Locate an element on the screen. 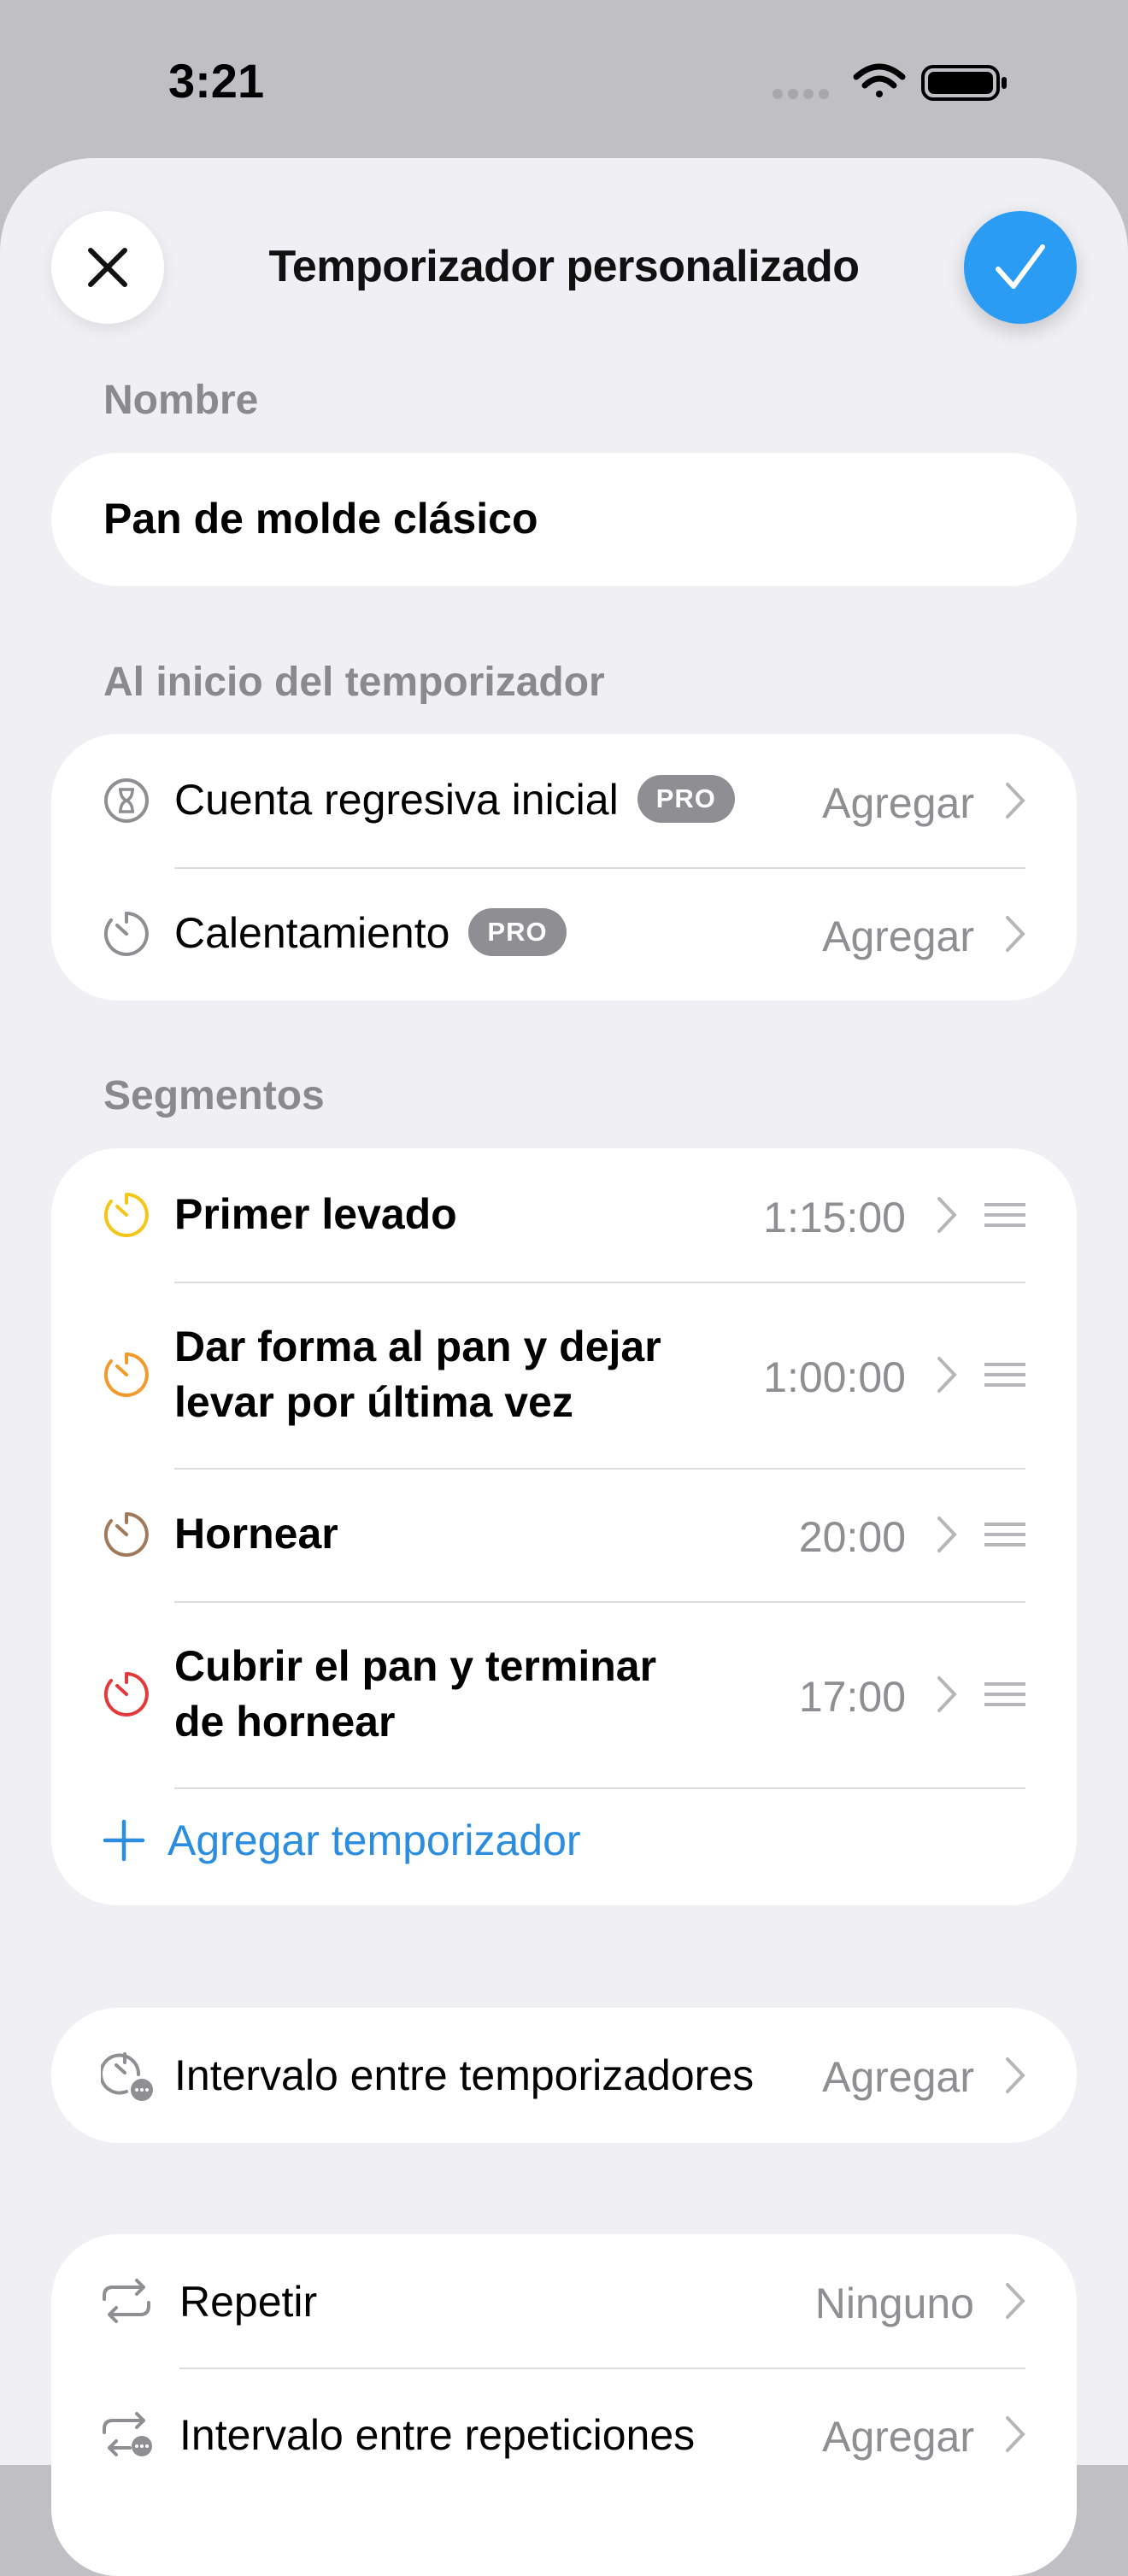  segment-time: 1:00:00 is located at coordinates (834, 1377).